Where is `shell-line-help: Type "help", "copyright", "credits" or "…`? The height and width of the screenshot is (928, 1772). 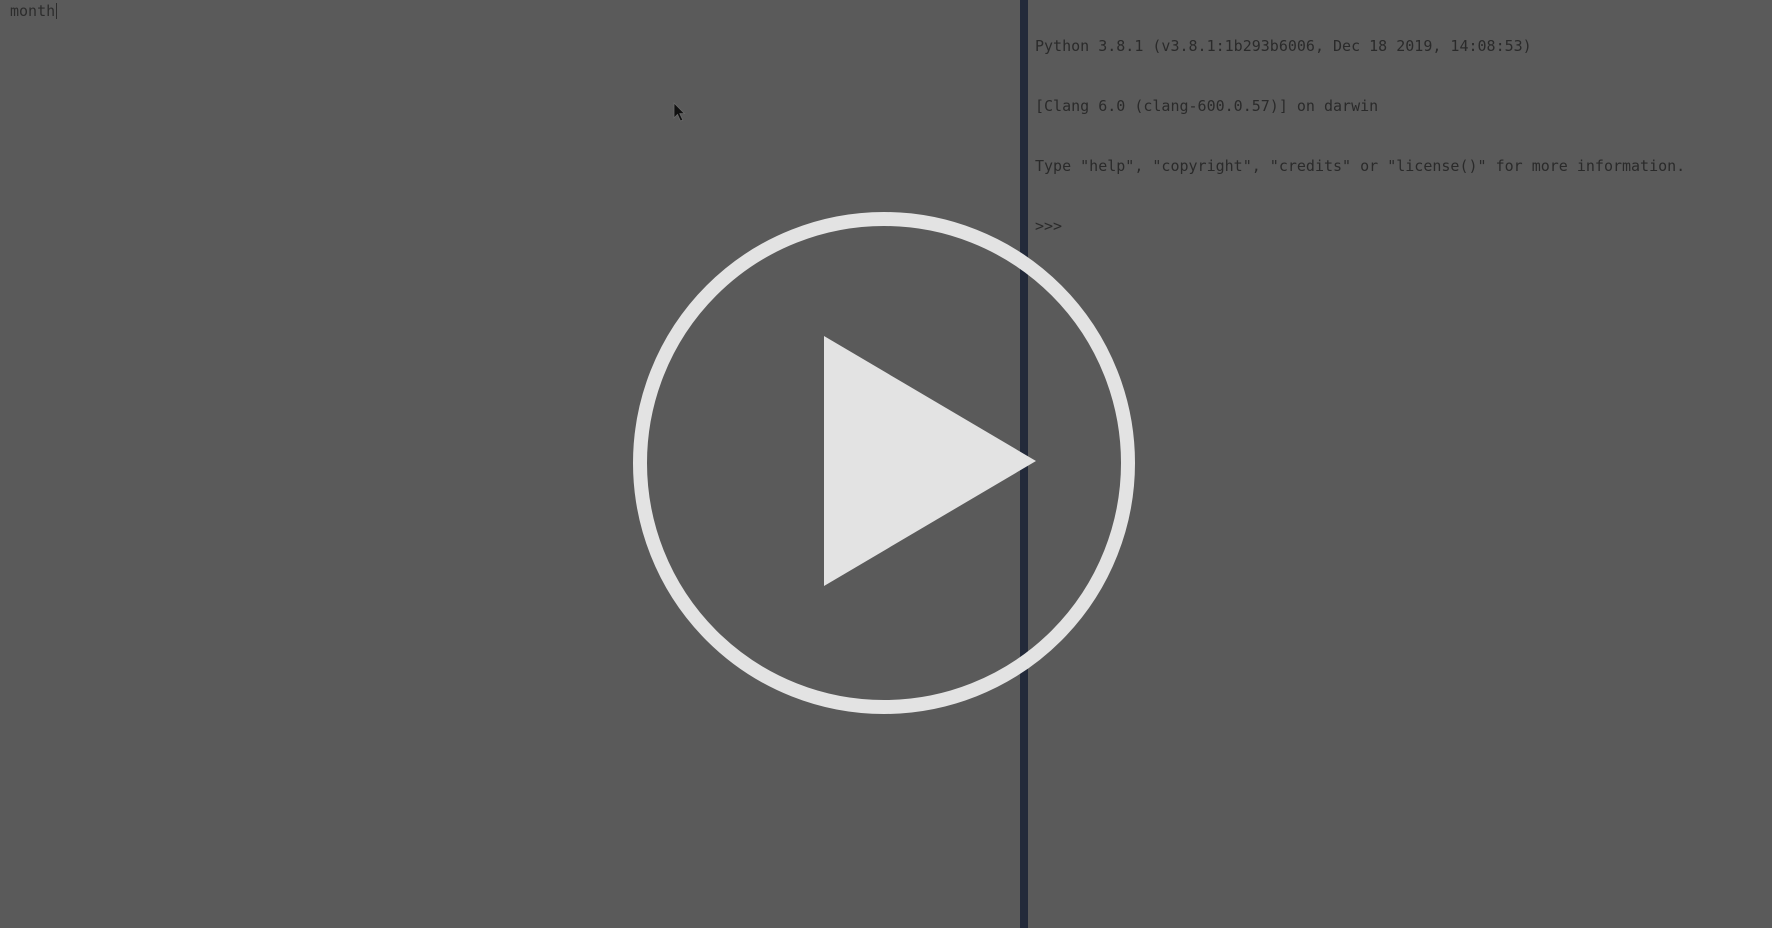 shell-line-help: Type "help", "copyright", "credits" or "… is located at coordinates (1360, 166).